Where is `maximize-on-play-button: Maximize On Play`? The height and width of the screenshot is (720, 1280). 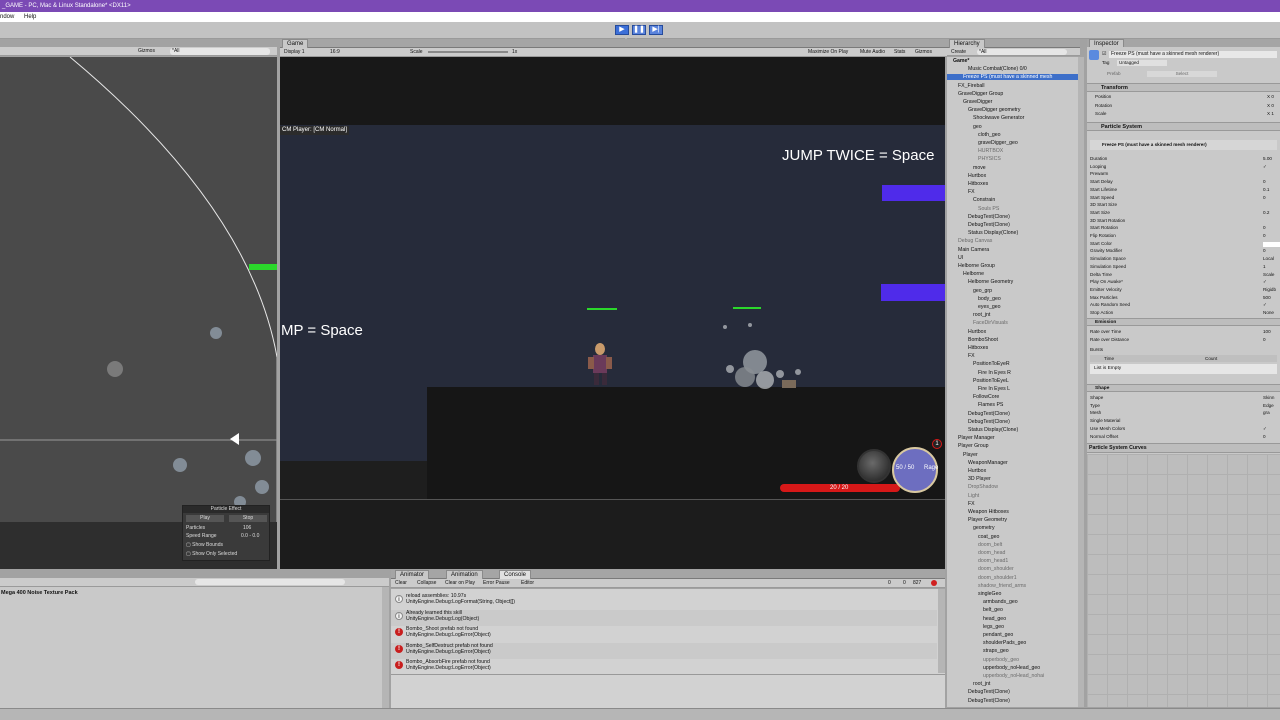 maximize-on-play-button: Maximize On Play is located at coordinates (828, 52).